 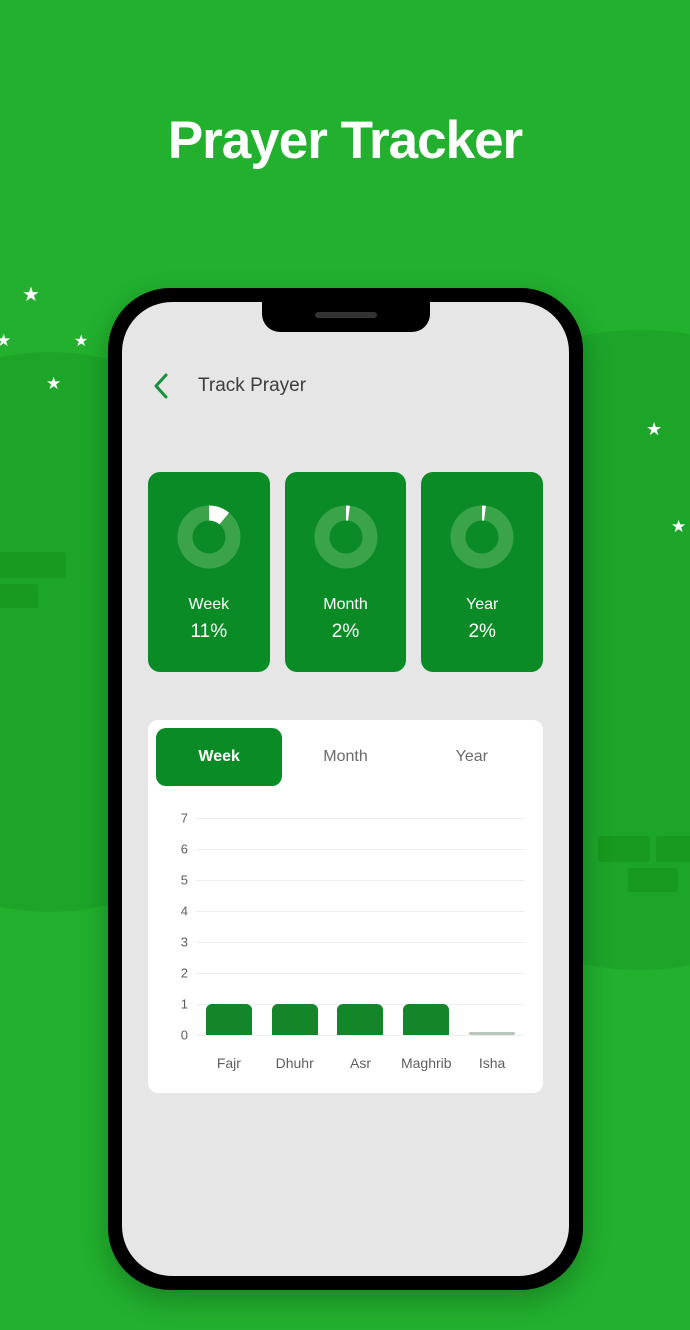 What do you see at coordinates (345, 386) in the screenshot?
I see `app-bar: Track Prayer` at bounding box center [345, 386].